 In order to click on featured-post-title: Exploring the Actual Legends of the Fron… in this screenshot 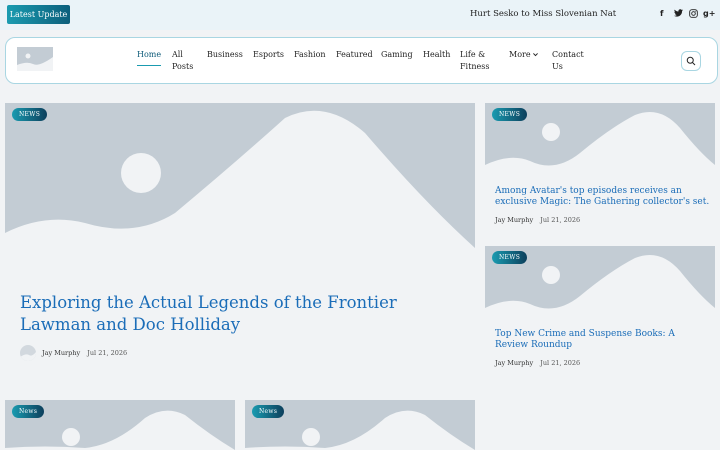, I will do `click(245, 314)`.